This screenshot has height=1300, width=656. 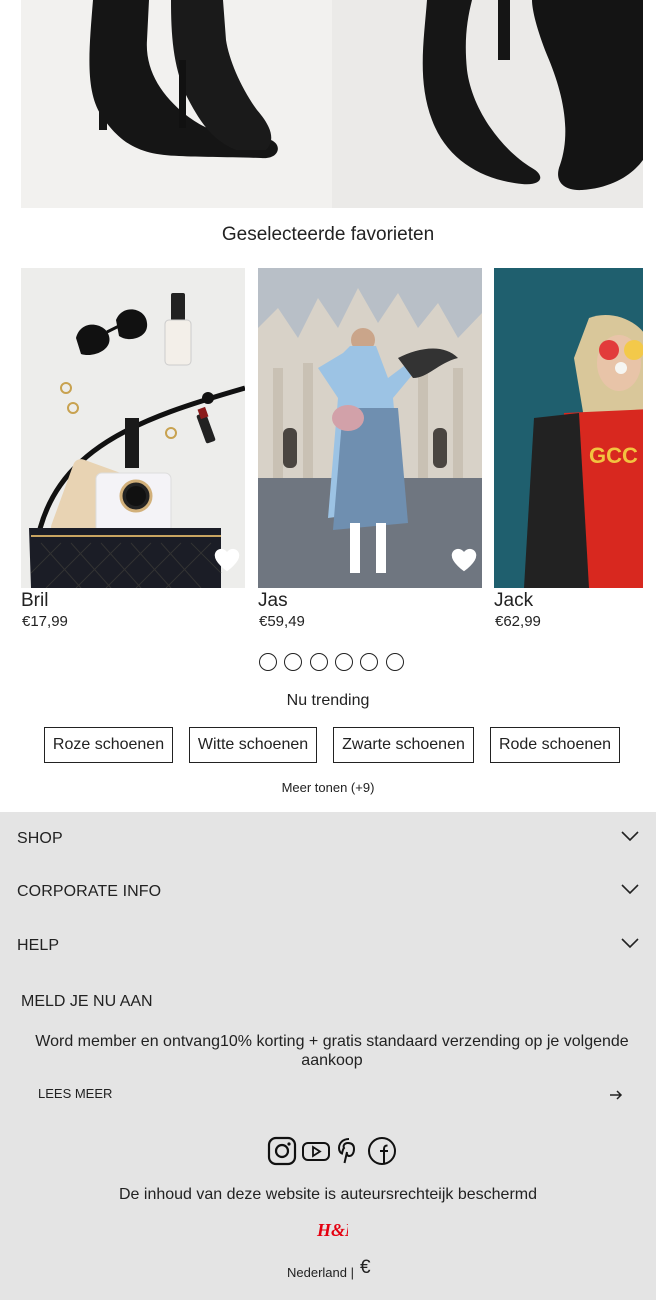 I want to click on read-more-link: LEES MEER, so click(x=75, y=1093).